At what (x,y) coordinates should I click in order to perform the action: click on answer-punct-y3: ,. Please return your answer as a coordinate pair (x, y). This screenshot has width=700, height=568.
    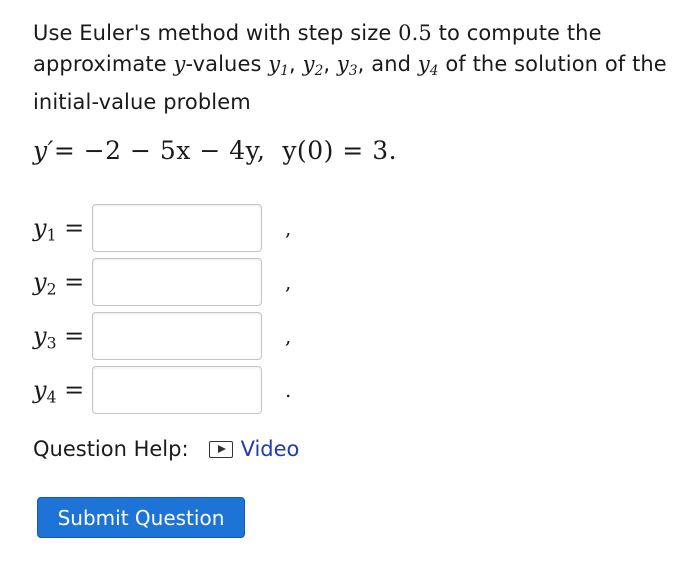
    Looking at the image, I should click on (288, 336).